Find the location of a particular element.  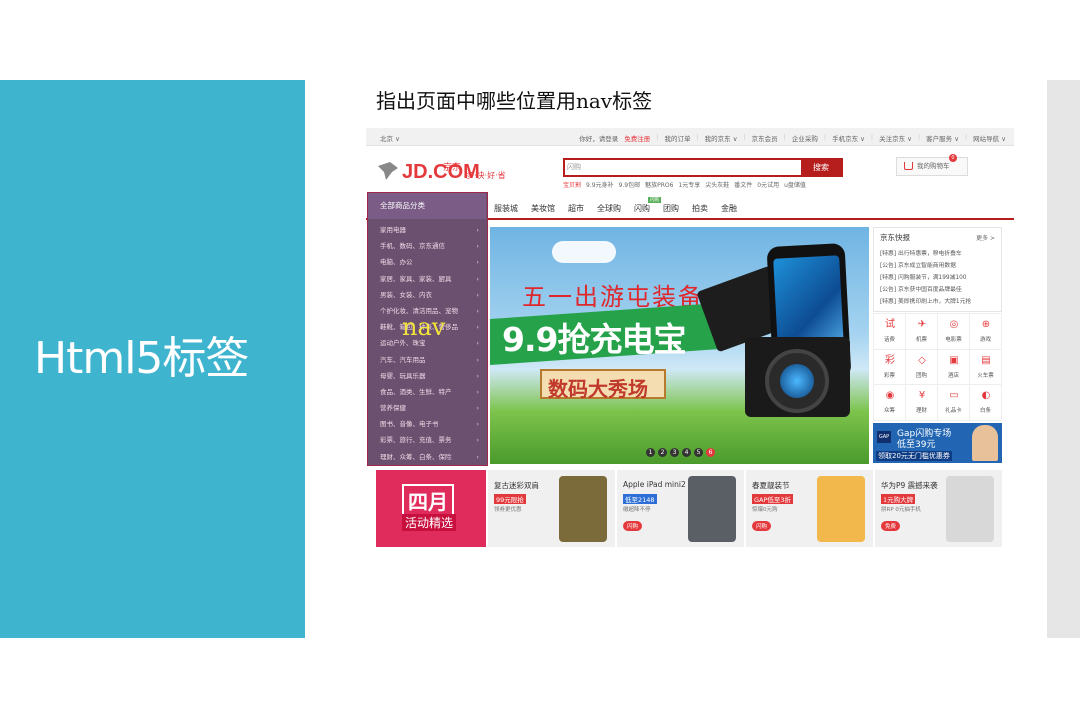

main-nav-item: 全球购 is located at coordinates (609, 208).